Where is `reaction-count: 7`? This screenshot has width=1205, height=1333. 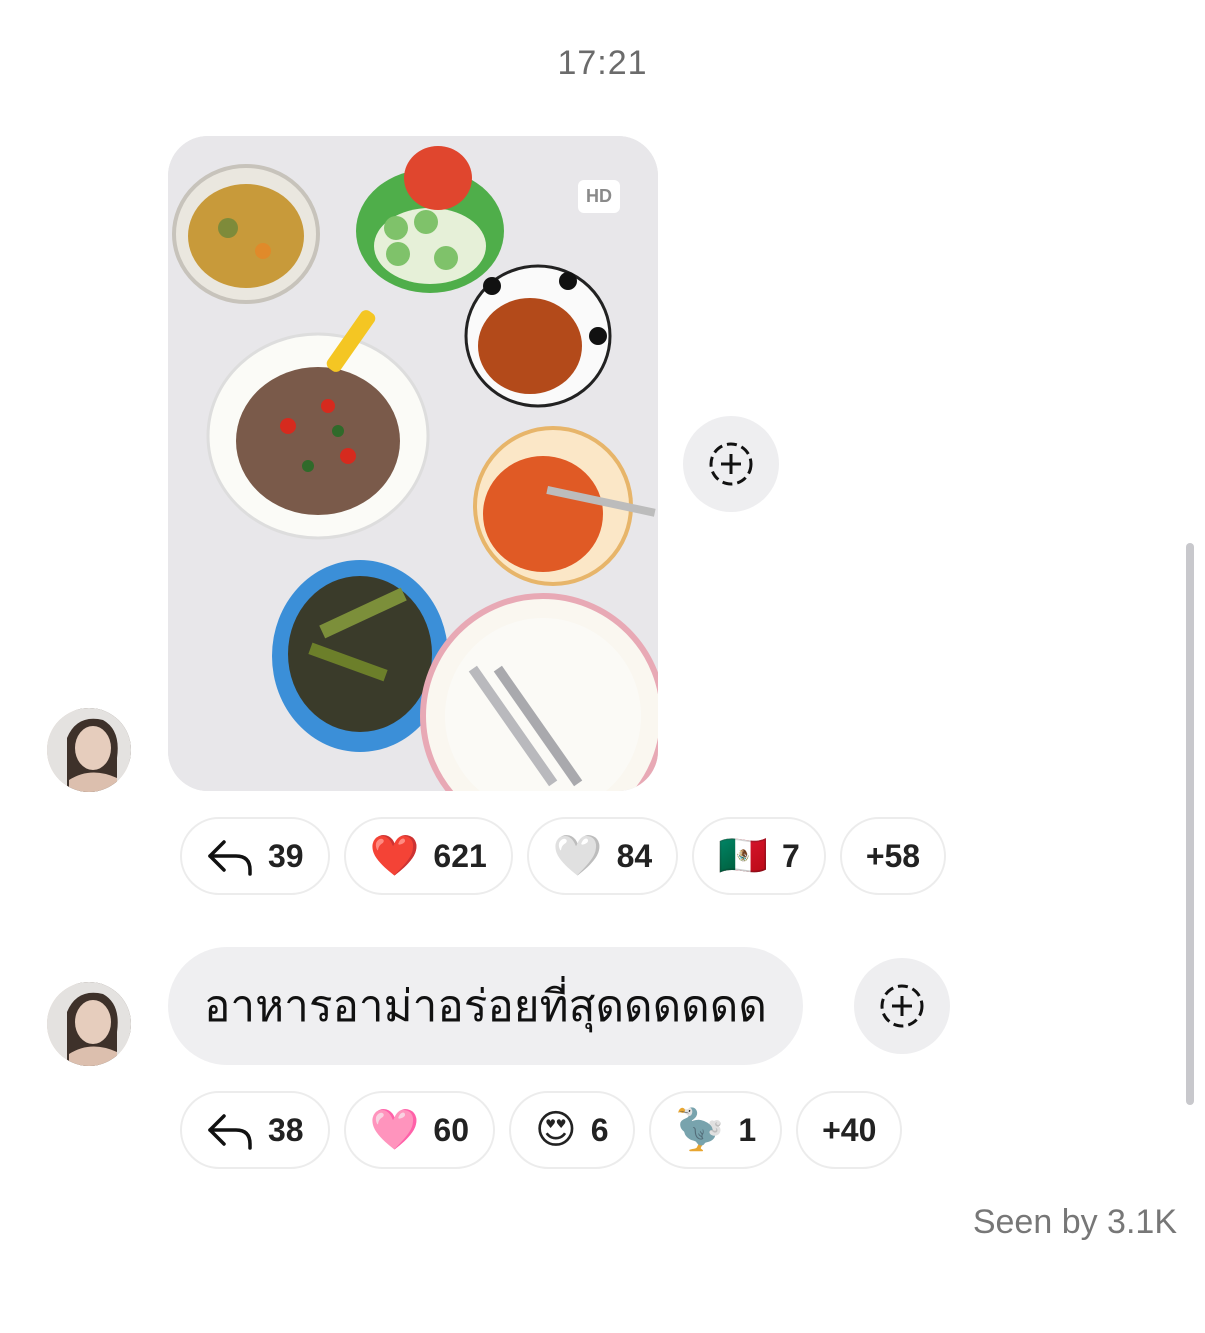 reaction-count: 7 is located at coordinates (791, 855).